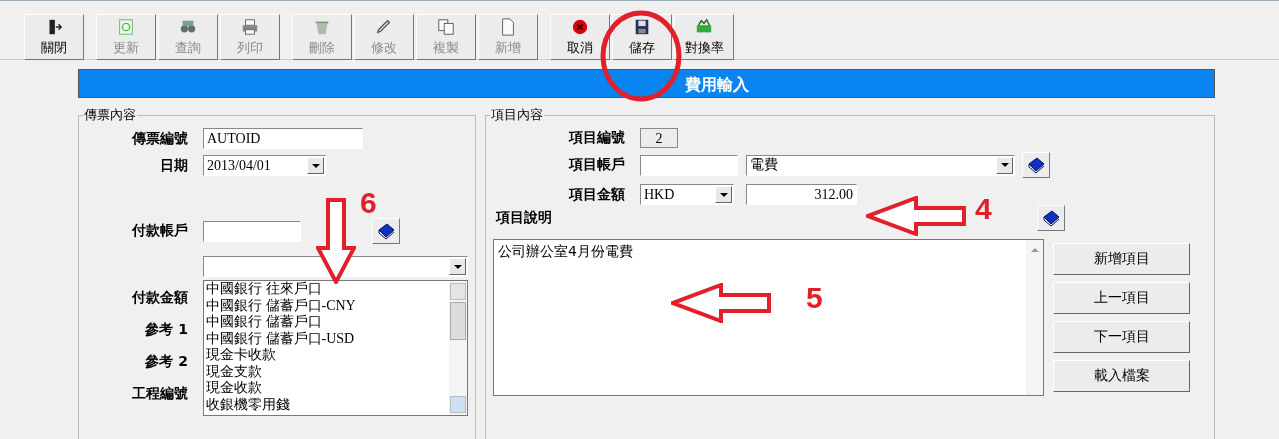 This screenshot has height=439, width=1279. I want to click on field-label: 參考 1, so click(166, 330).